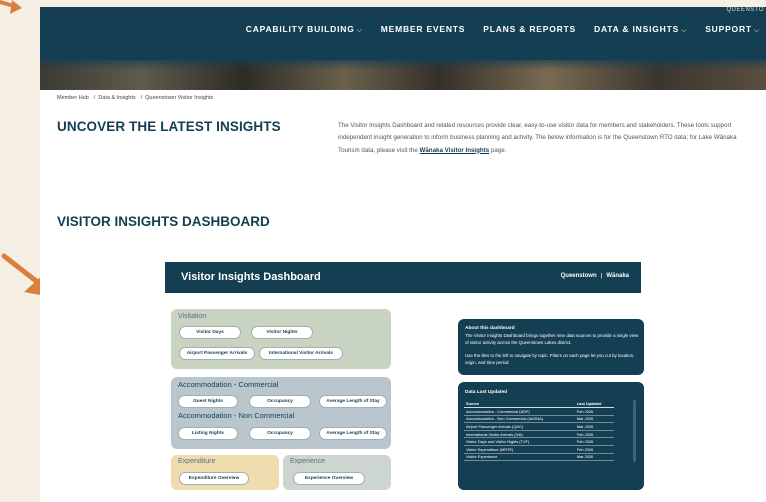  I want to click on occupancy-noncommercial-button: Occupancy, so click(280, 433).